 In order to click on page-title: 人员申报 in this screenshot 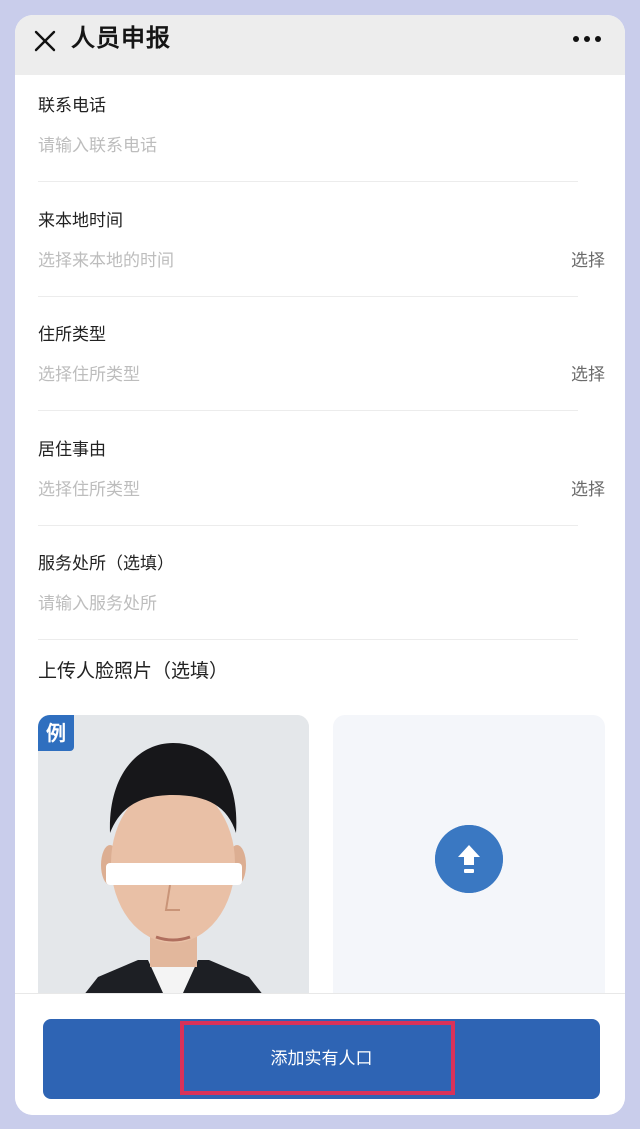, I will do `click(121, 38)`.